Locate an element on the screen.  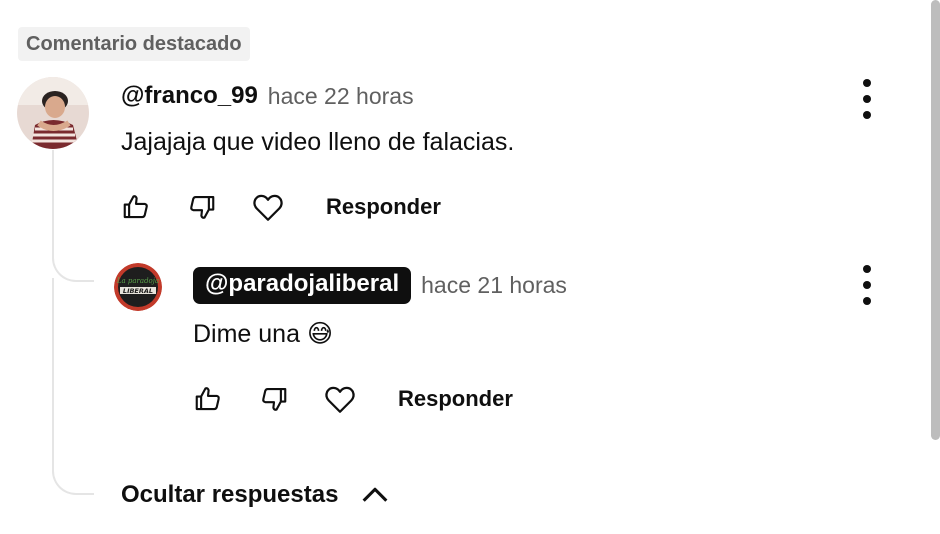
reply-reply-button: Responder is located at coordinates (455, 399).